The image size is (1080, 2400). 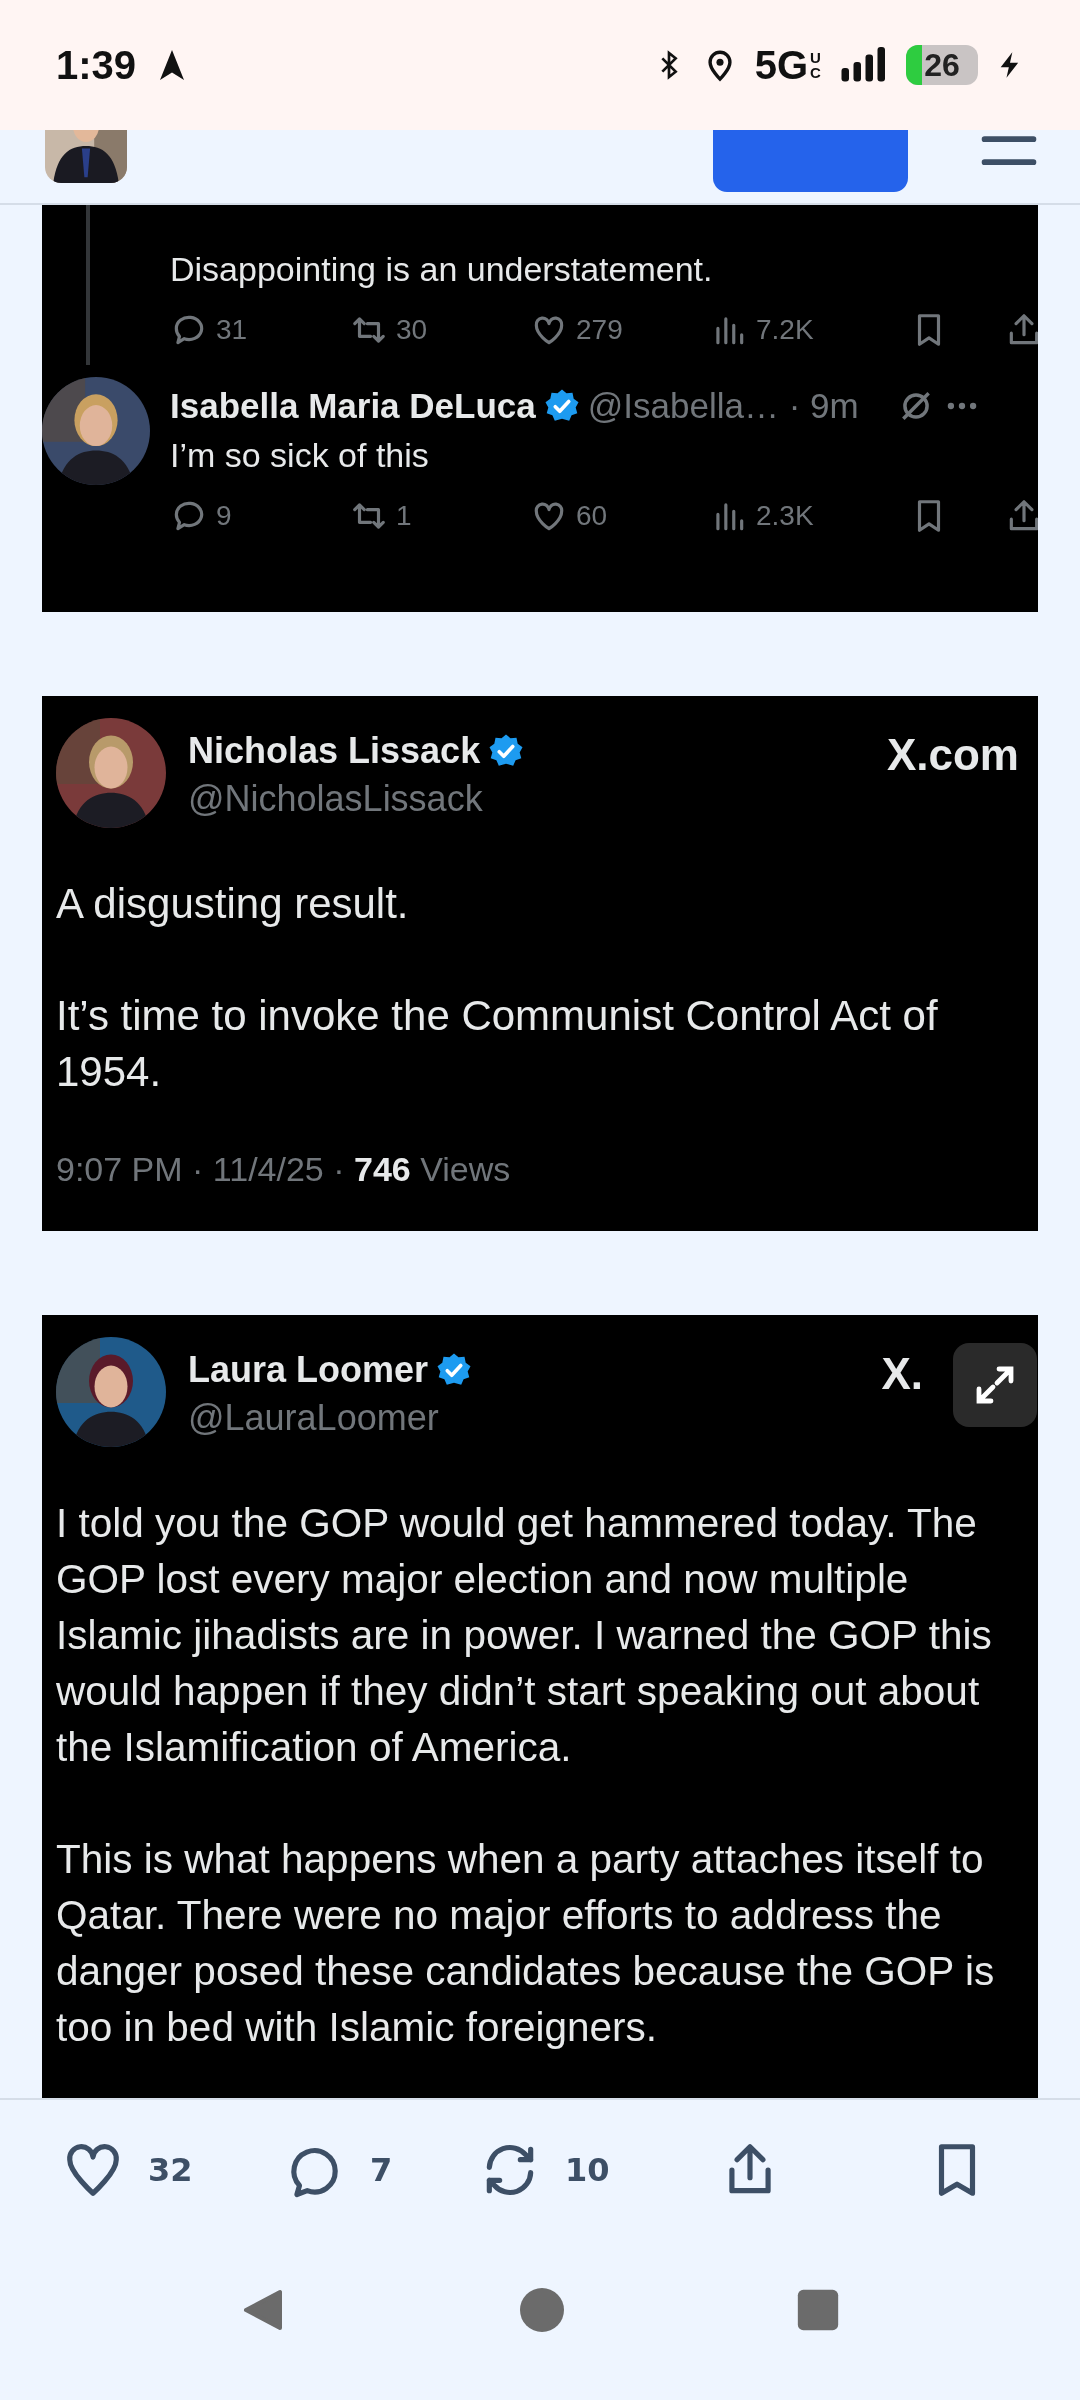 What do you see at coordinates (592, 516) in the screenshot?
I see `stat-count: 60` at bounding box center [592, 516].